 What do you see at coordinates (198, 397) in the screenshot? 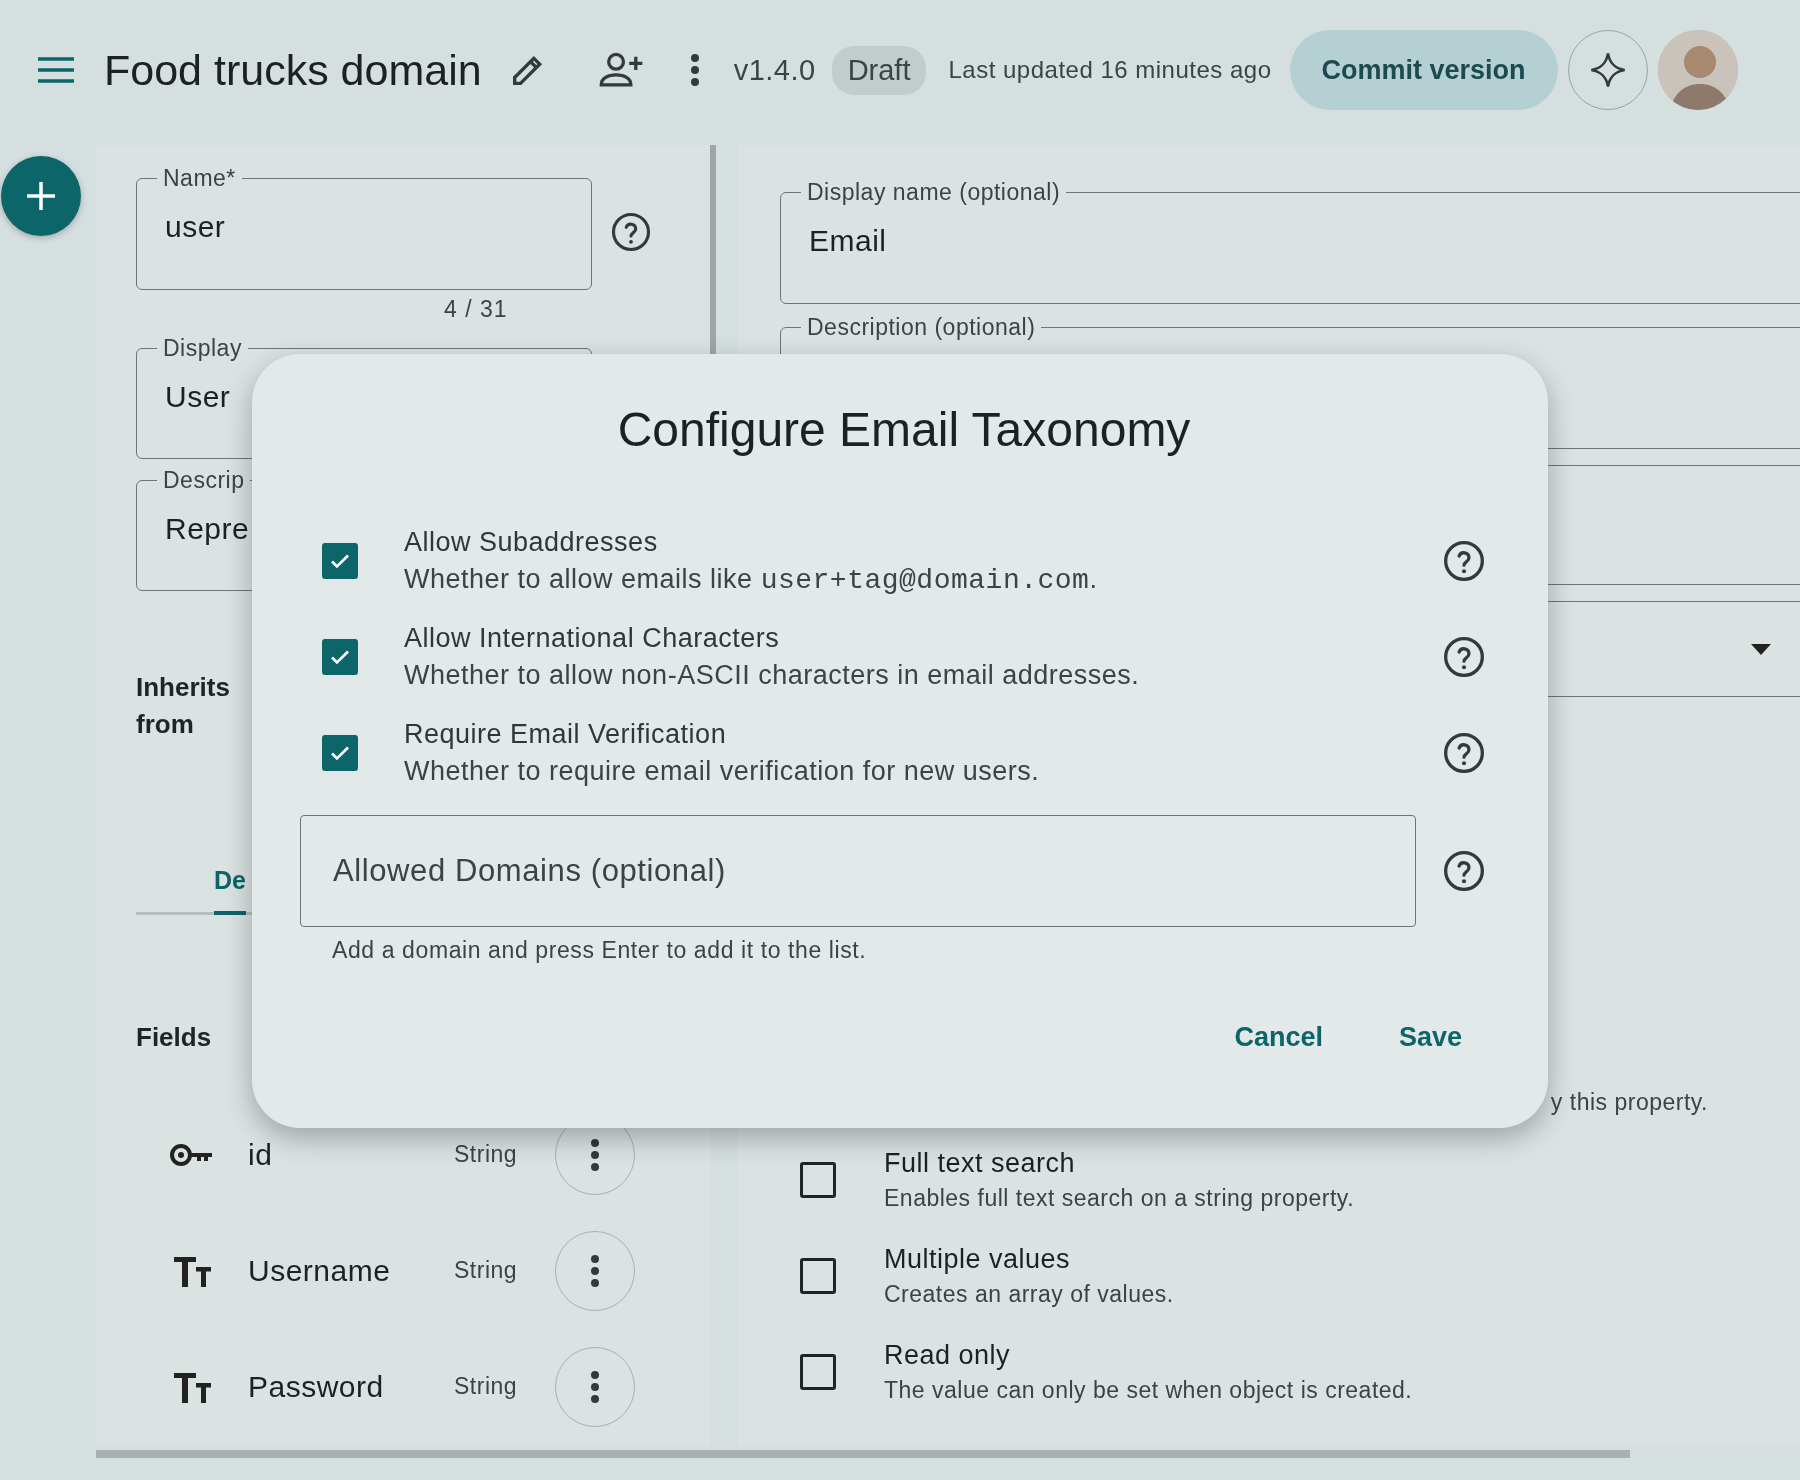
I see `field-value: User` at bounding box center [198, 397].